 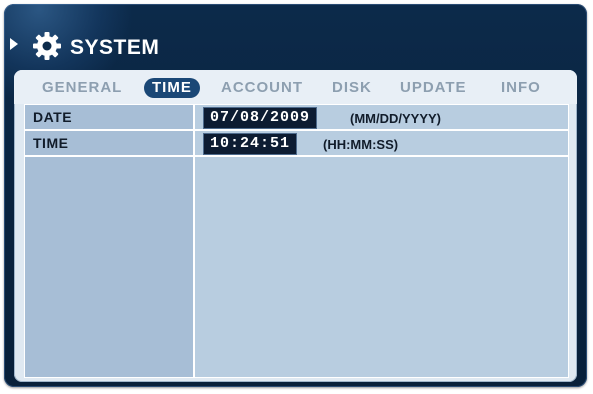 What do you see at coordinates (352, 88) in the screenshot?
I see `tab-disk: DISK` at bounding box center [352, 88].